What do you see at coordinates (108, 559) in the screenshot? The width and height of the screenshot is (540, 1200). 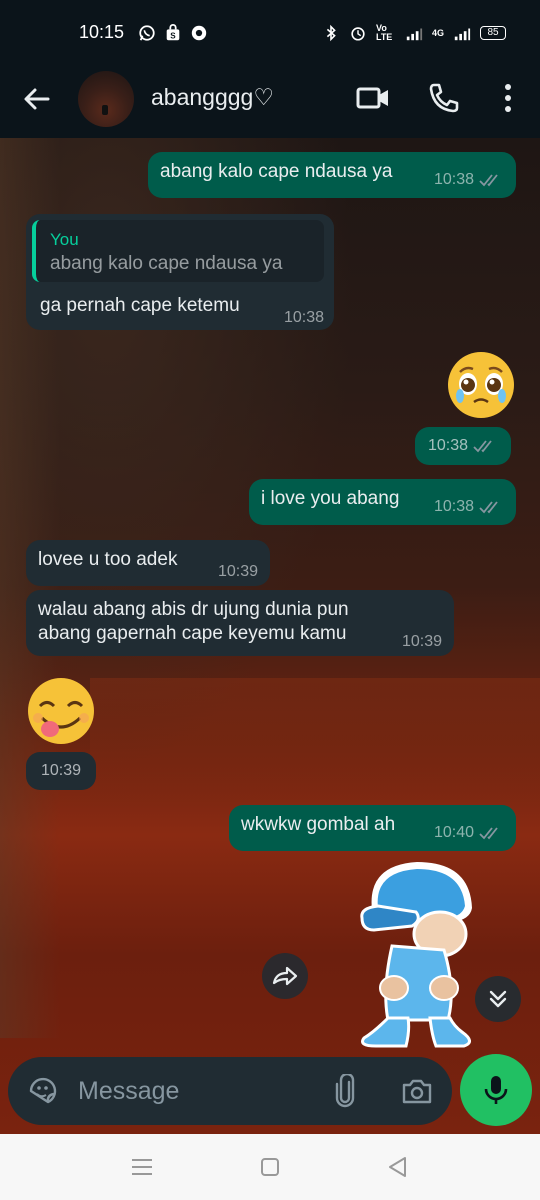 I see `message-text: lovee u too adek` at bounding box center [108, 559].